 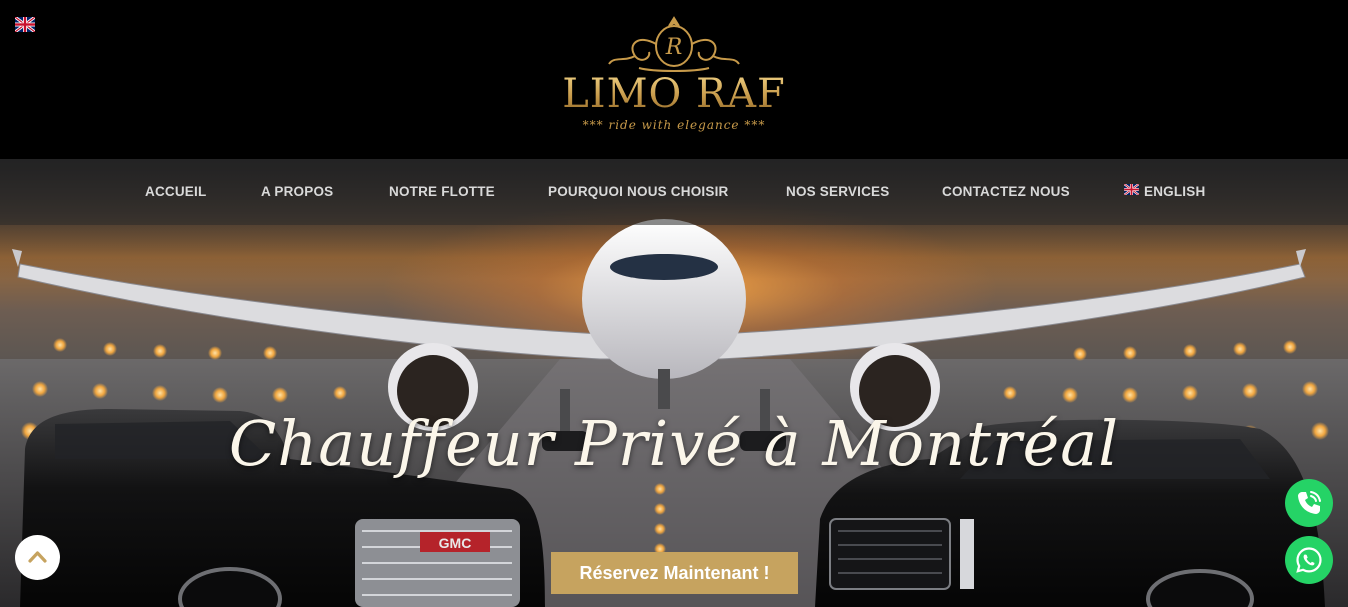 I want to click on nav-english: ENGLISH, so click(x=1164, y=192).